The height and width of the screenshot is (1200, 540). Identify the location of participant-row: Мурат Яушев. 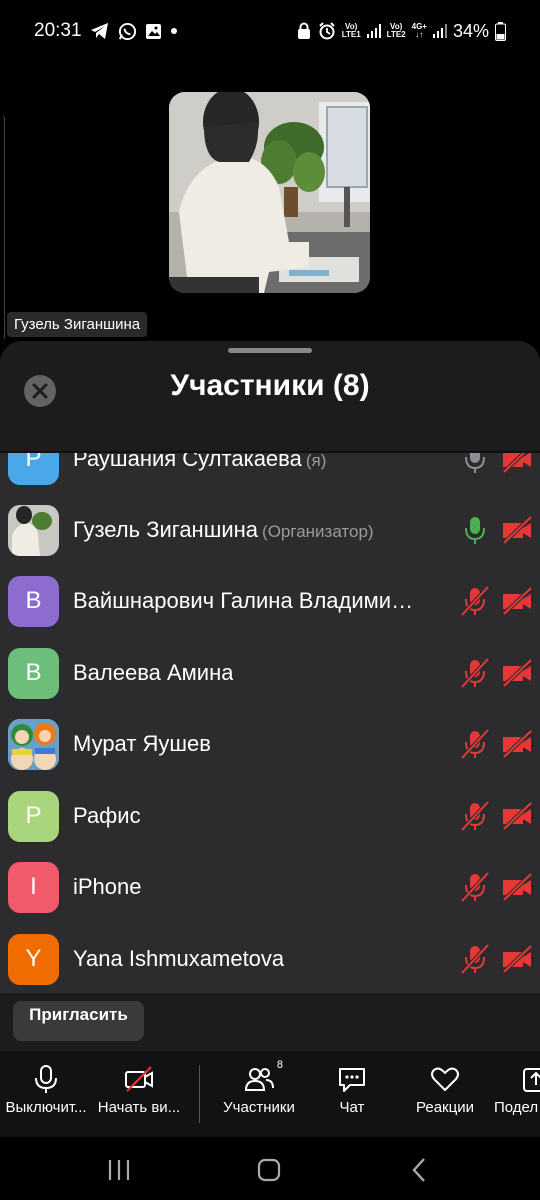
(270, 744).